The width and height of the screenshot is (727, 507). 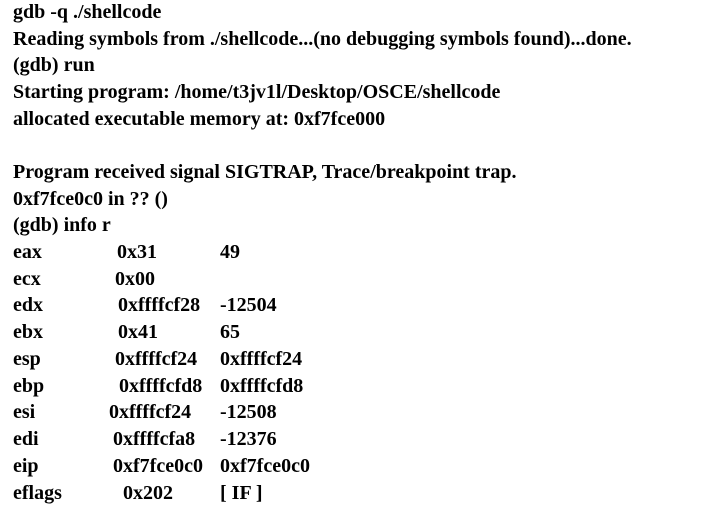 I want to click on register-row: esp 0xffffcf24 0xffffcf24, so click(x=363, y=359).